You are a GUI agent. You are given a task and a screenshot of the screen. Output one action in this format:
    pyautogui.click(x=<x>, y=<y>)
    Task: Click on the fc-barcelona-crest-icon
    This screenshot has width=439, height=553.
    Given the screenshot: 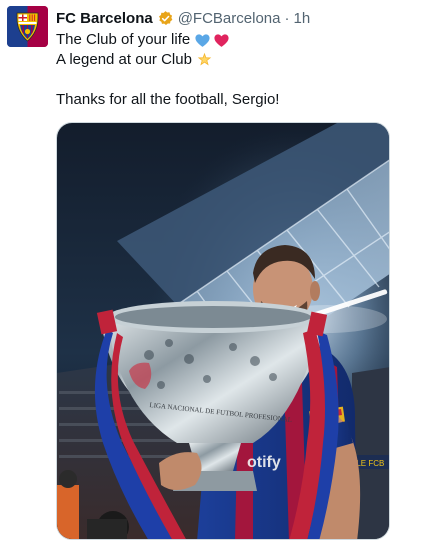 What is the action you would take?
    pyautogui.click(x=27, y=26)
    